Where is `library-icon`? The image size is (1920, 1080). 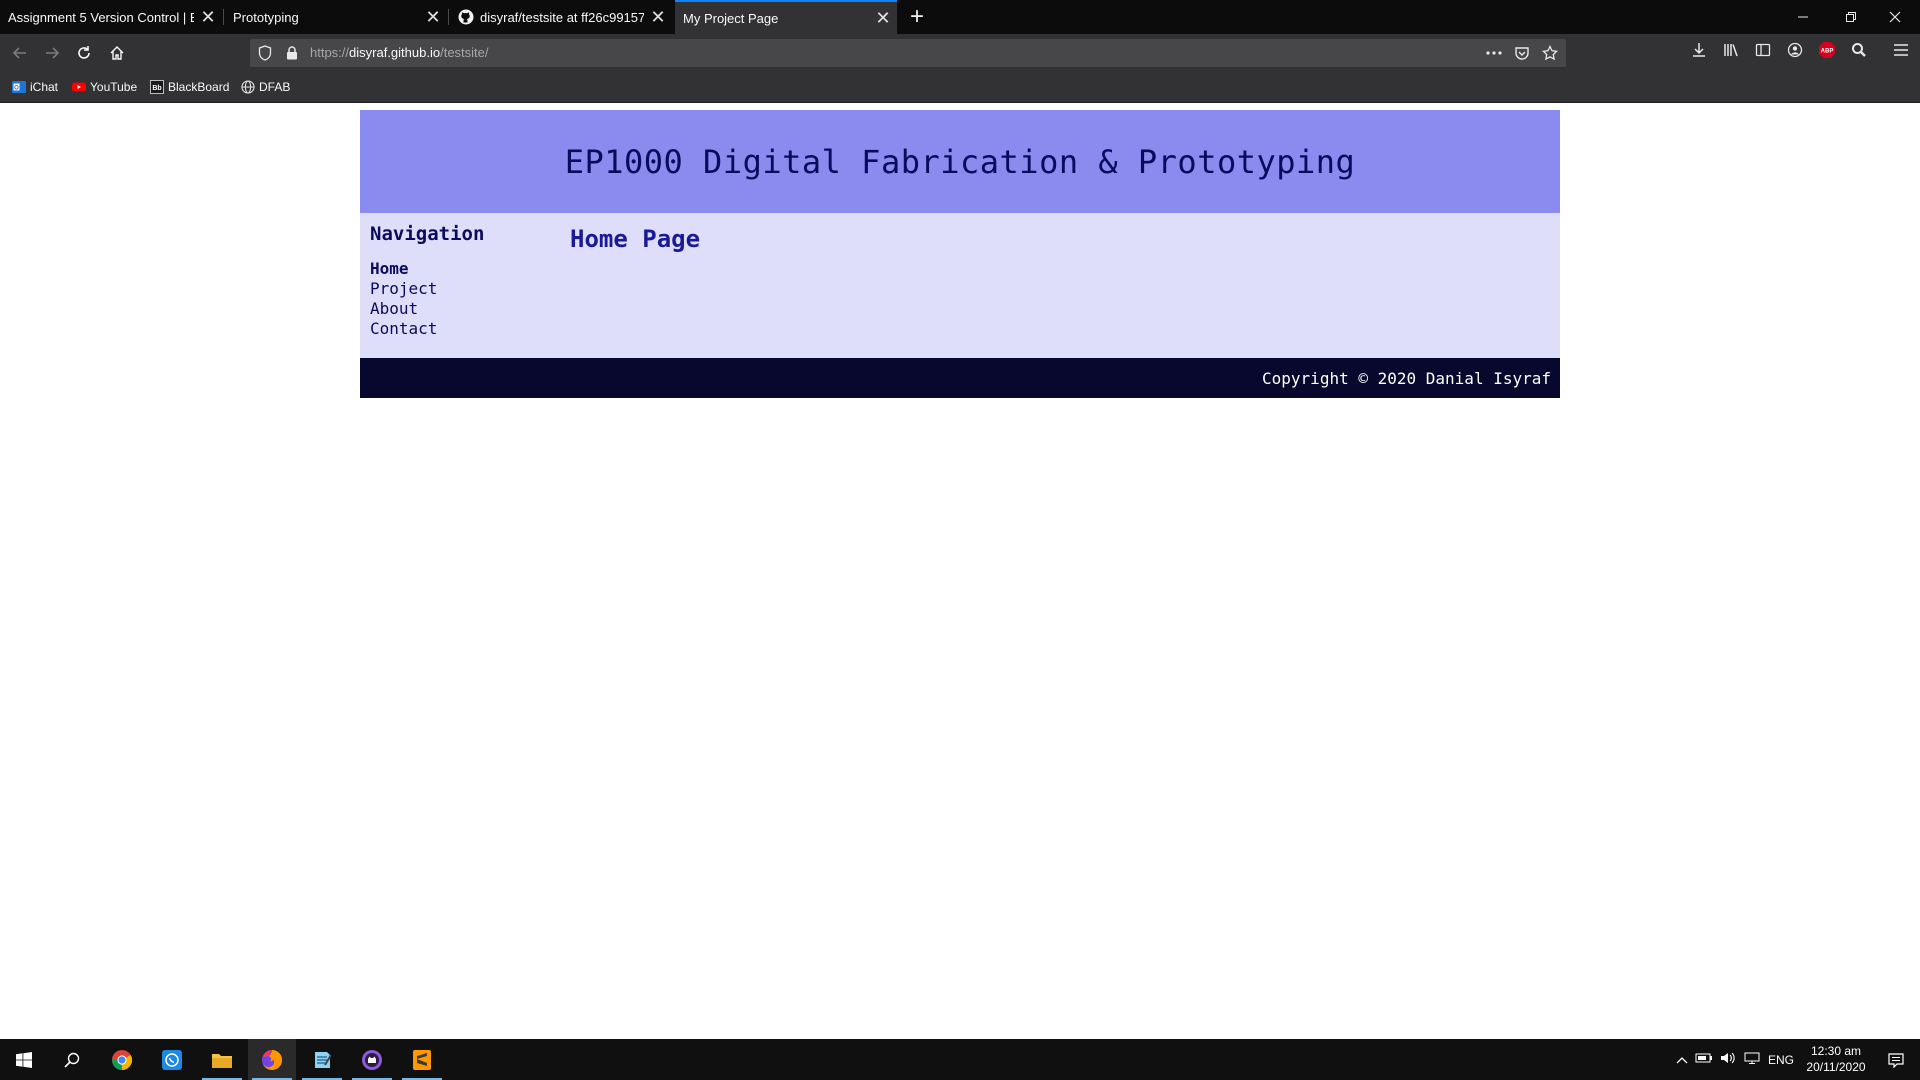 library-icon is located at coordinates (1731, 50).